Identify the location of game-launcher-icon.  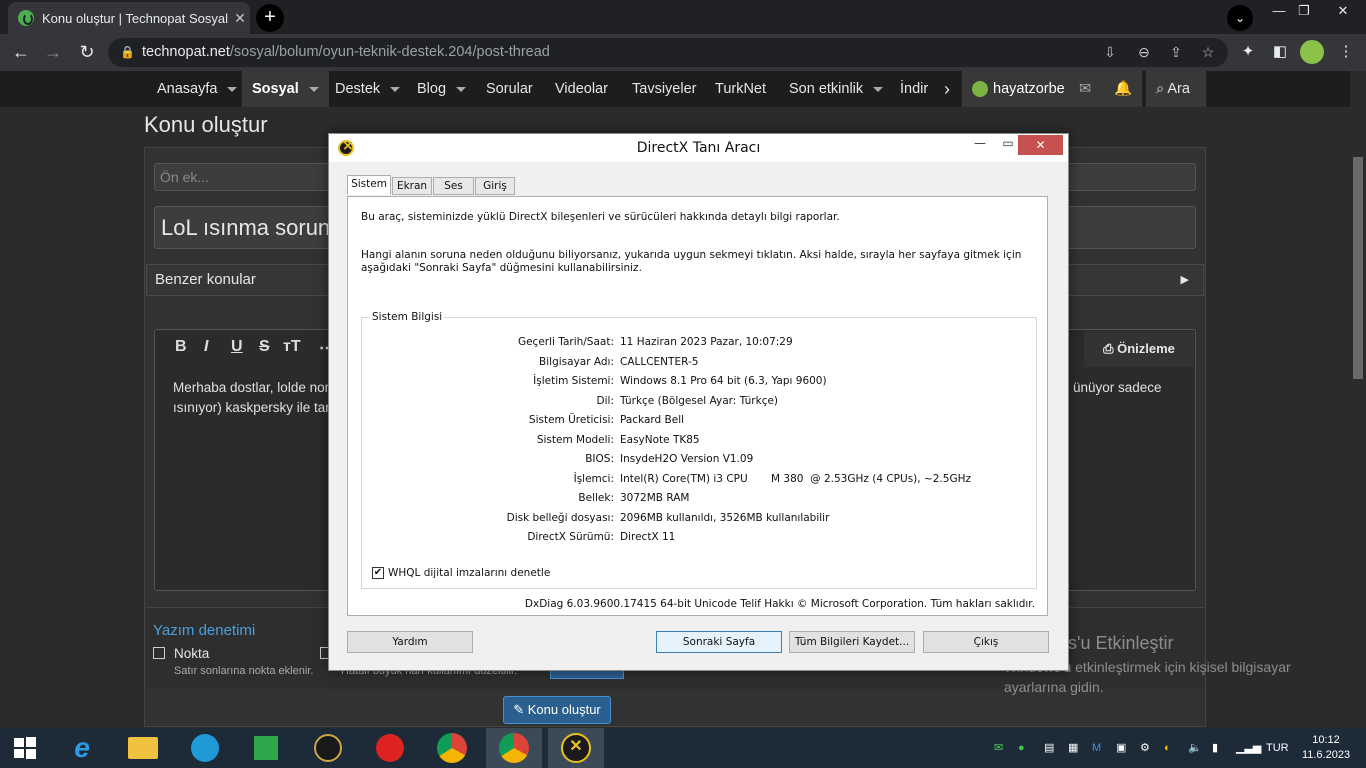
(390, 748).